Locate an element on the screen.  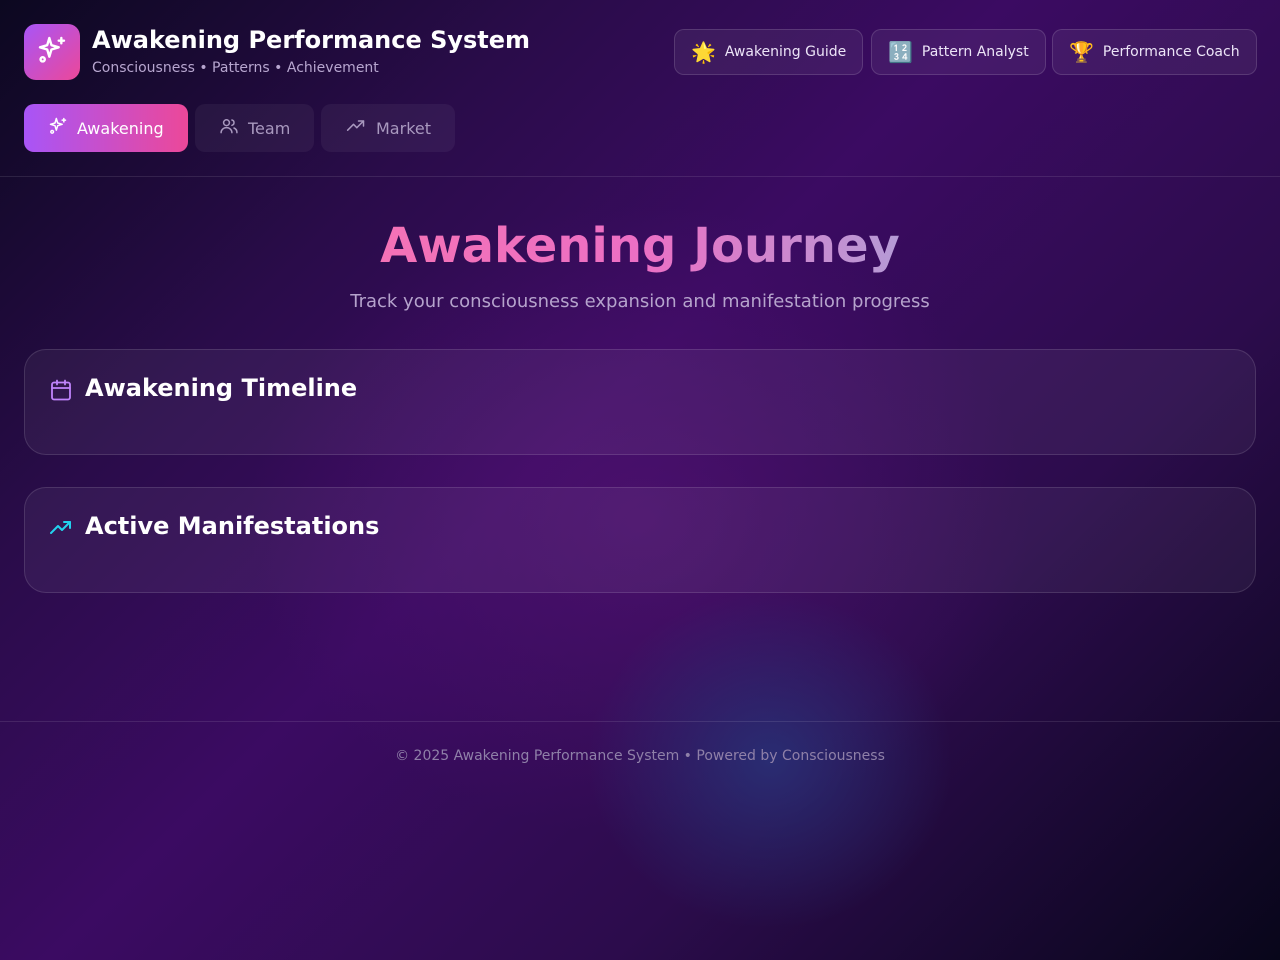
tab-team: Team is located at coordinates (255, 128).